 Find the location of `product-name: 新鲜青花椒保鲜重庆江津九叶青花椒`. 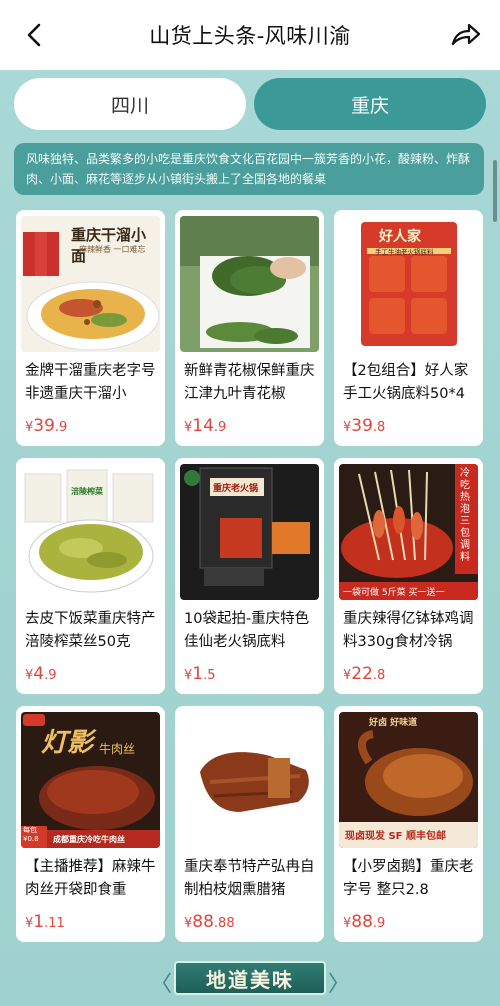

product-name: 新鲜青花椒保鲜重庆江津九叶青花椒 is located at coordinates (249, 382).